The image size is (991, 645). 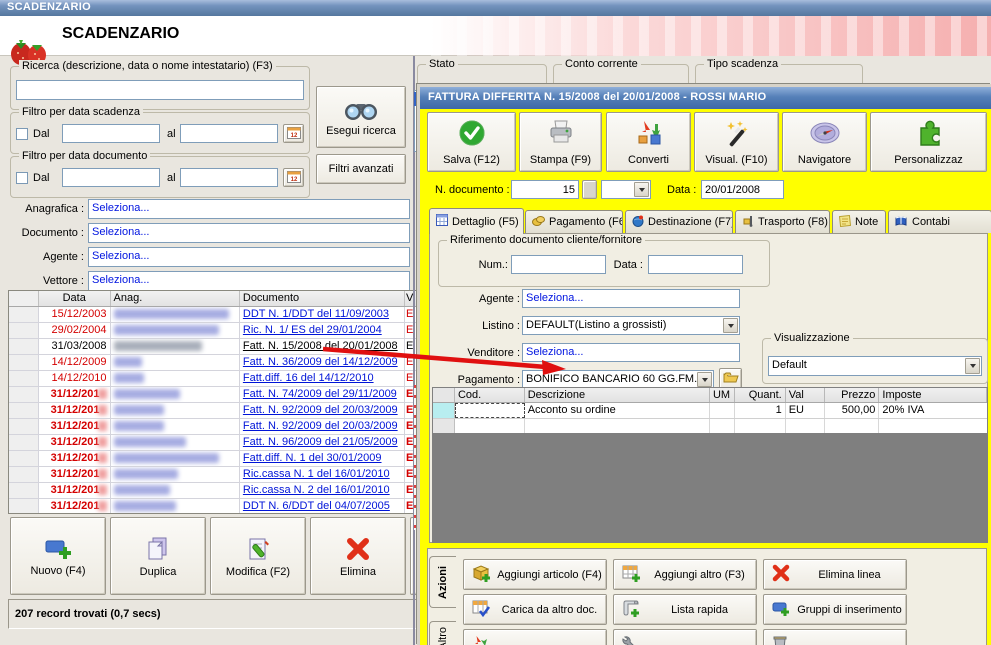 I want to click on n-documento-input, so click(x=545, y=189).